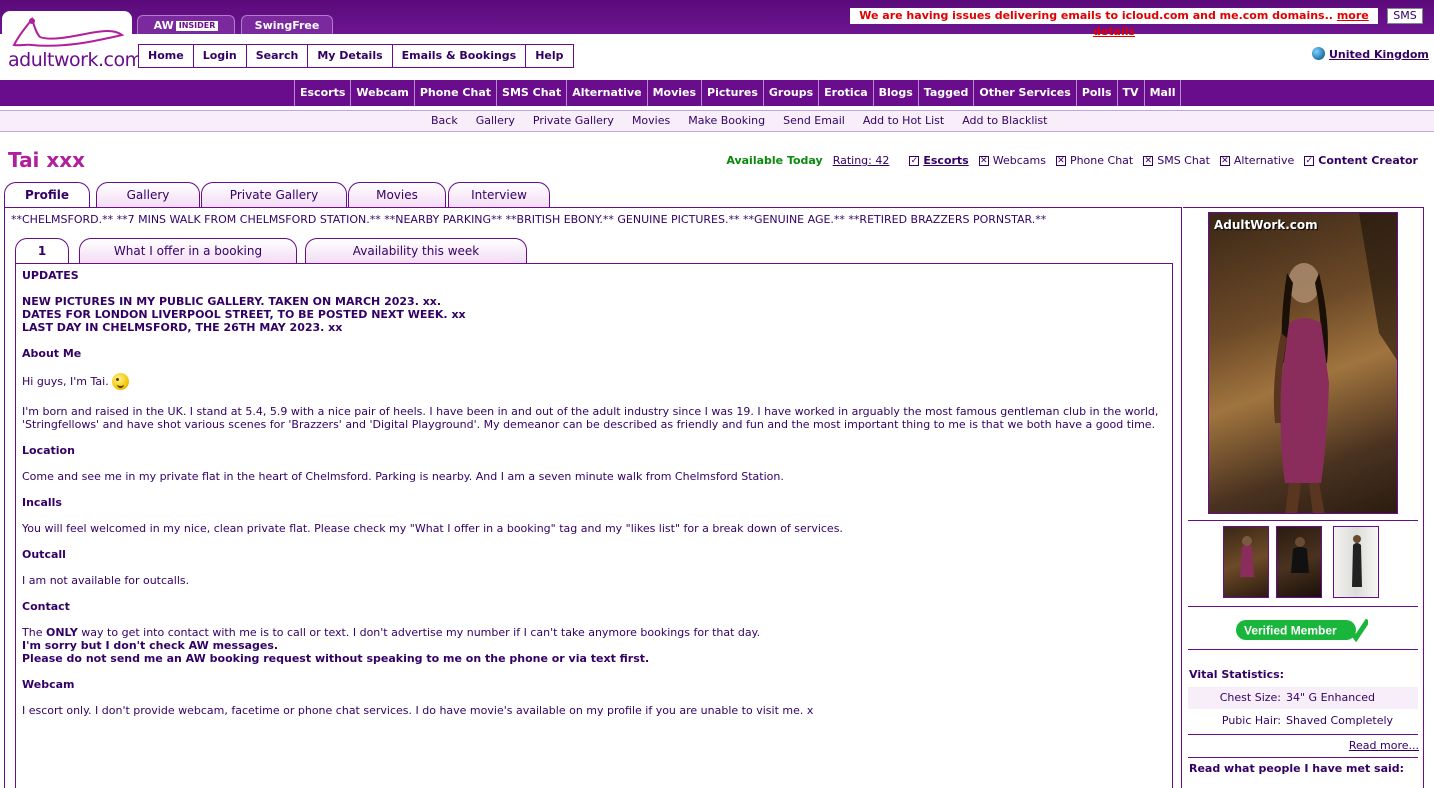  What do you see at coordinates (946, 160) in the screenshot?
I see `service-label: Escorts` at bounding box center [946, 160].